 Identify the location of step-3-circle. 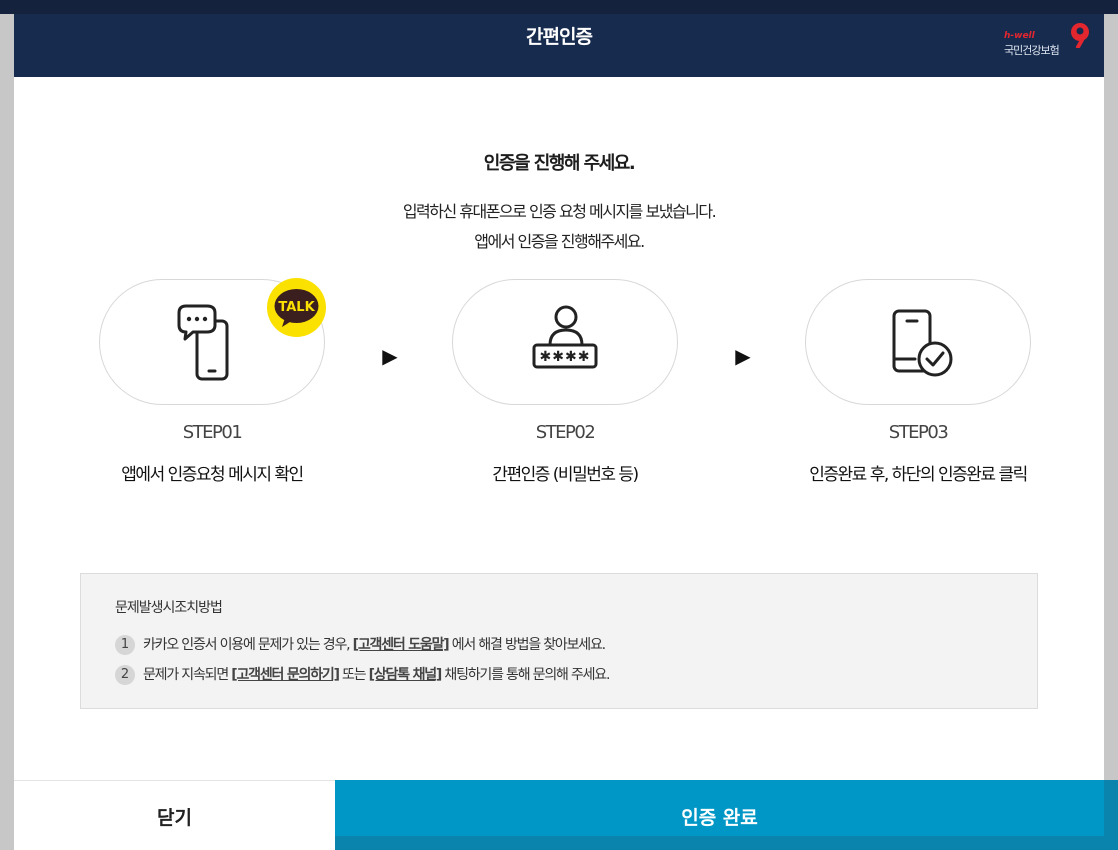
(918, 342).